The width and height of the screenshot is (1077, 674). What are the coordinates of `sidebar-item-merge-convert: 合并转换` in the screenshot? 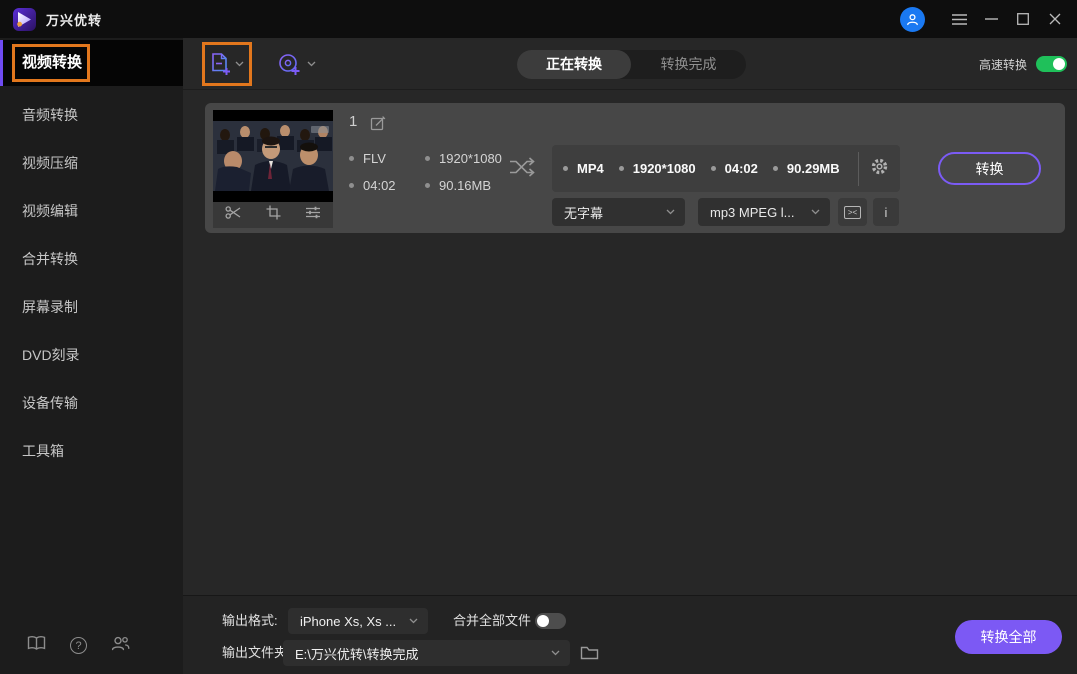 It's located at (91, 259).